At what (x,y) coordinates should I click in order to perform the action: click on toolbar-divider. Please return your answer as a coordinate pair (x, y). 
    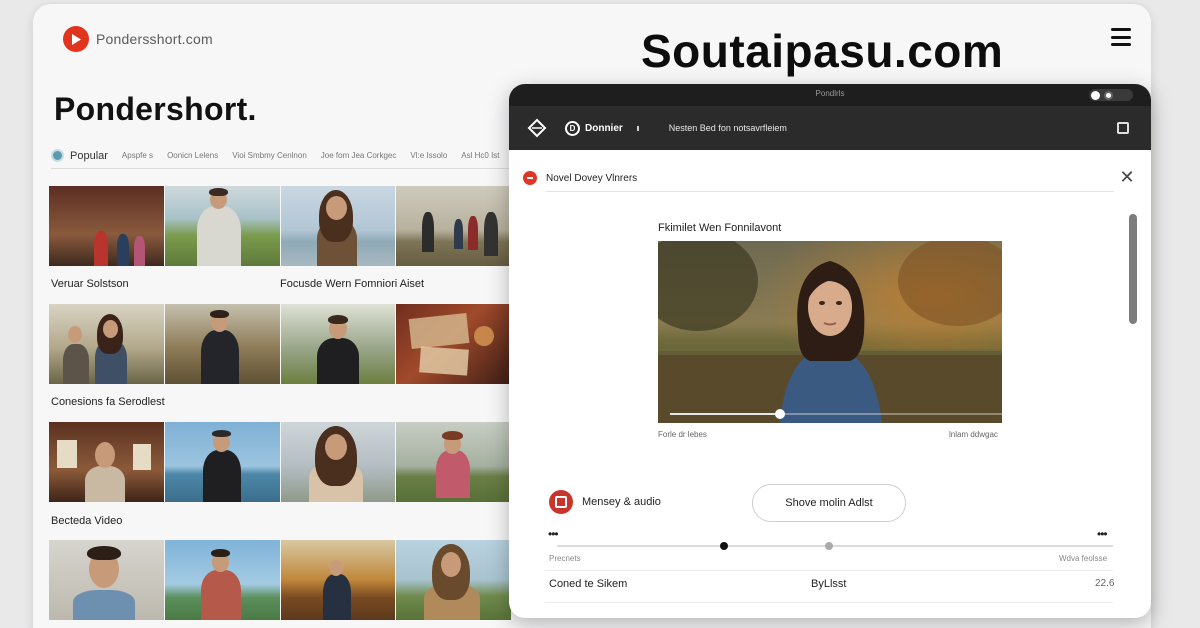
    Looking at the image, I should click on (637, 128).